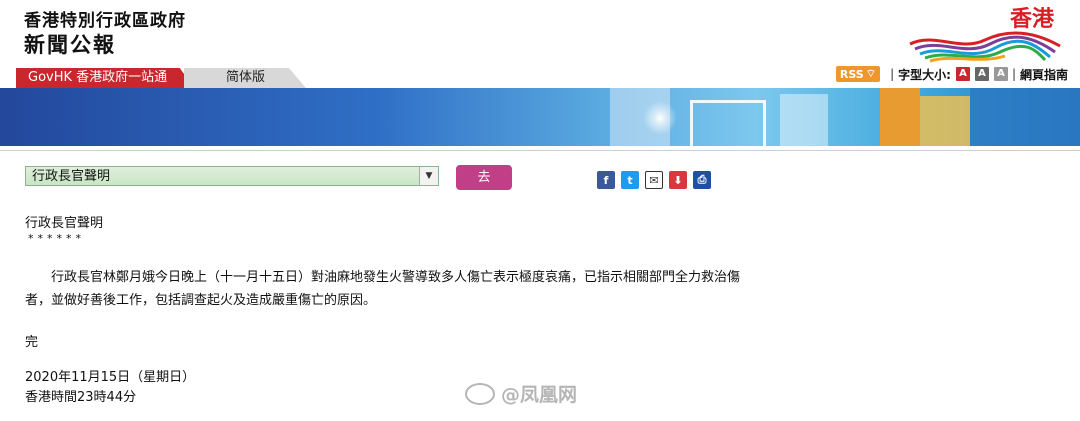 The height and width of the screenshot is (421, 1080). What do you see at coordinates (871, 73) in the screenshot?
I see `rss-feed-icon: ⌔` at bounding box center [871, 73].